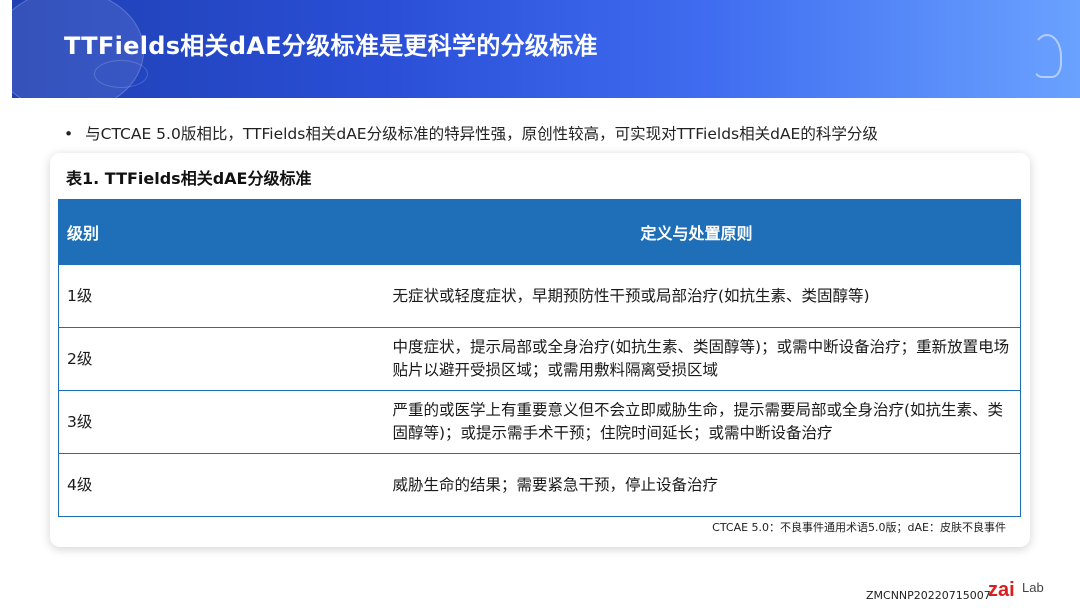 The image size is (1080, 608). Describe the element at coordinates (928, 595) in the screenshot. I see `document-code: ZMCNNP20220715007` at that location.